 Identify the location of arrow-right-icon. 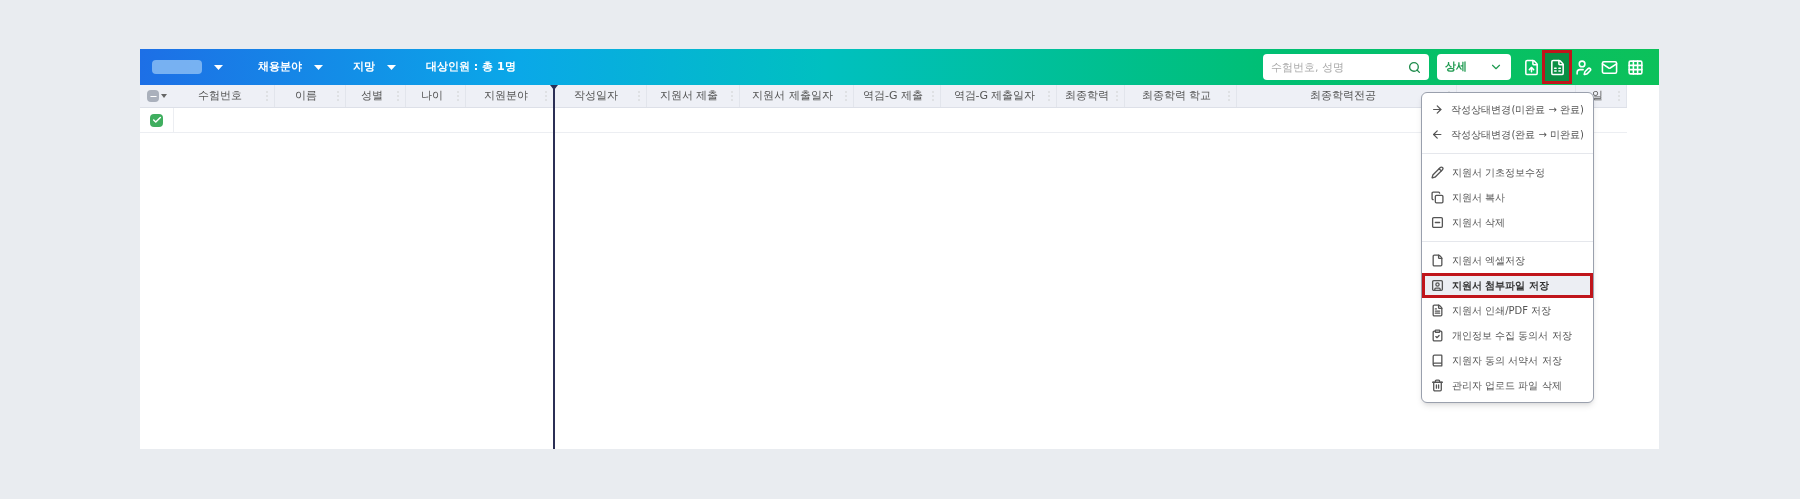
(1437, 109).